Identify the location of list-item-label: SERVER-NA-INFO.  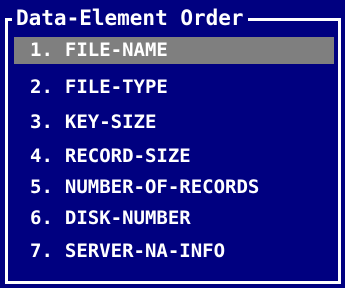
(145, 251).